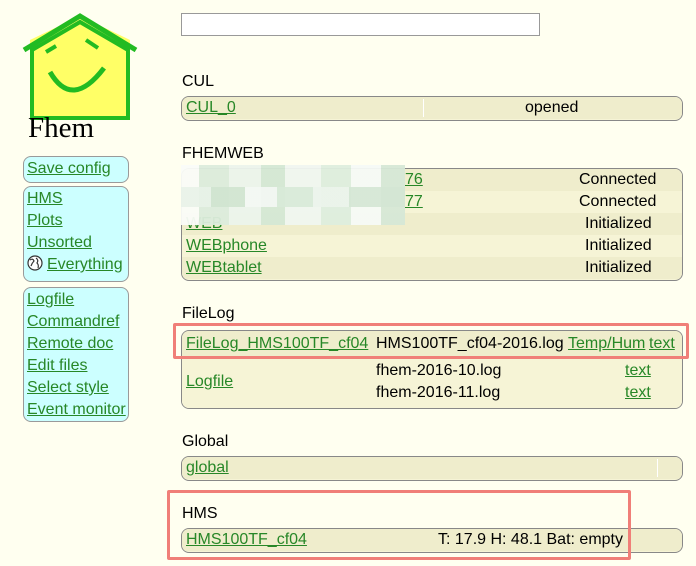 Image resolution: width=696 pixels, height=566 pixels. Describe the element at coordinates (35, 263) in the screenshot. I see `globe-icon` at that location.